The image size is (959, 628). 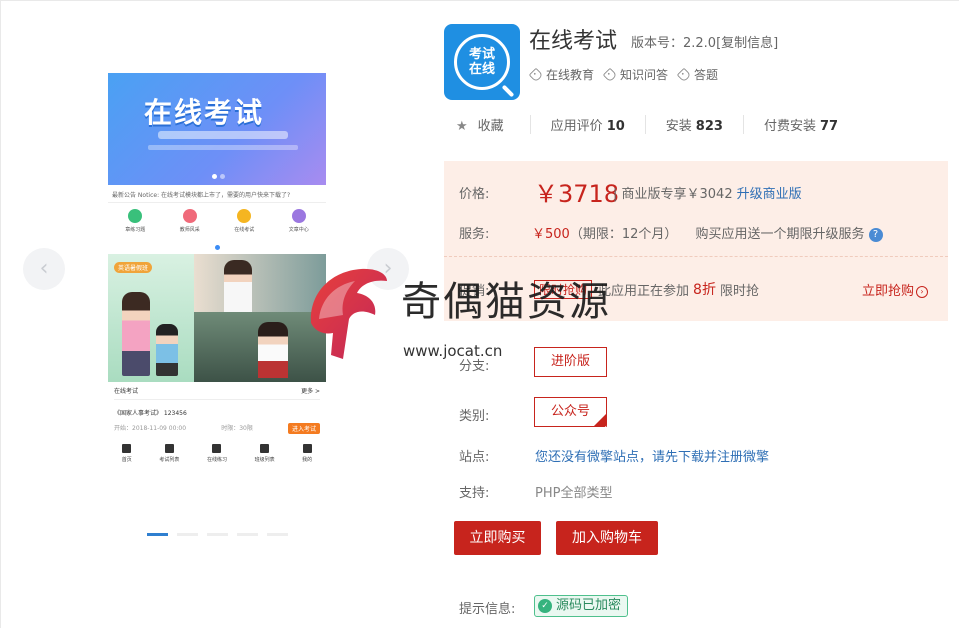 I want to click on banner-title: 在线考试, so click(x=204, y=112).